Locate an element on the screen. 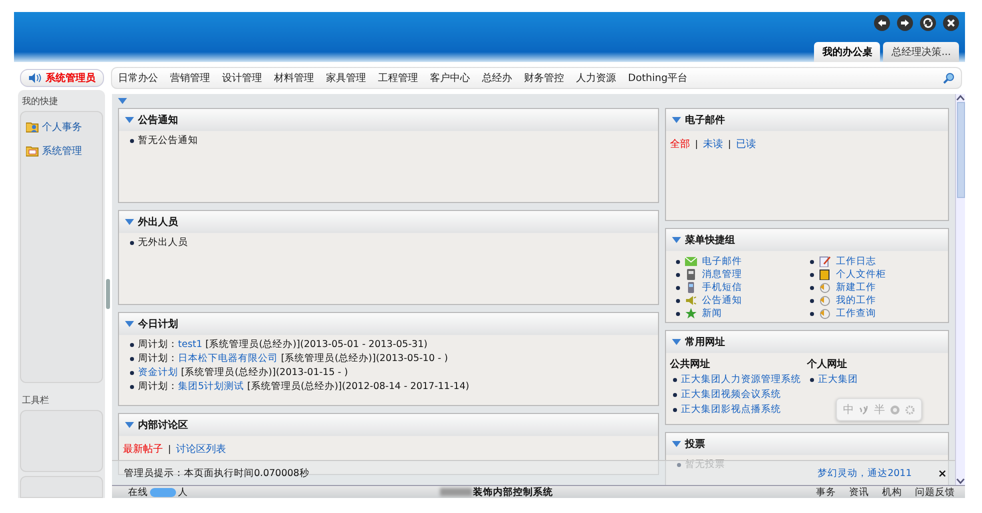 This screenshot has height=513, width=982. user-badge: 系统管理员 is located at coordinates (62, 78).